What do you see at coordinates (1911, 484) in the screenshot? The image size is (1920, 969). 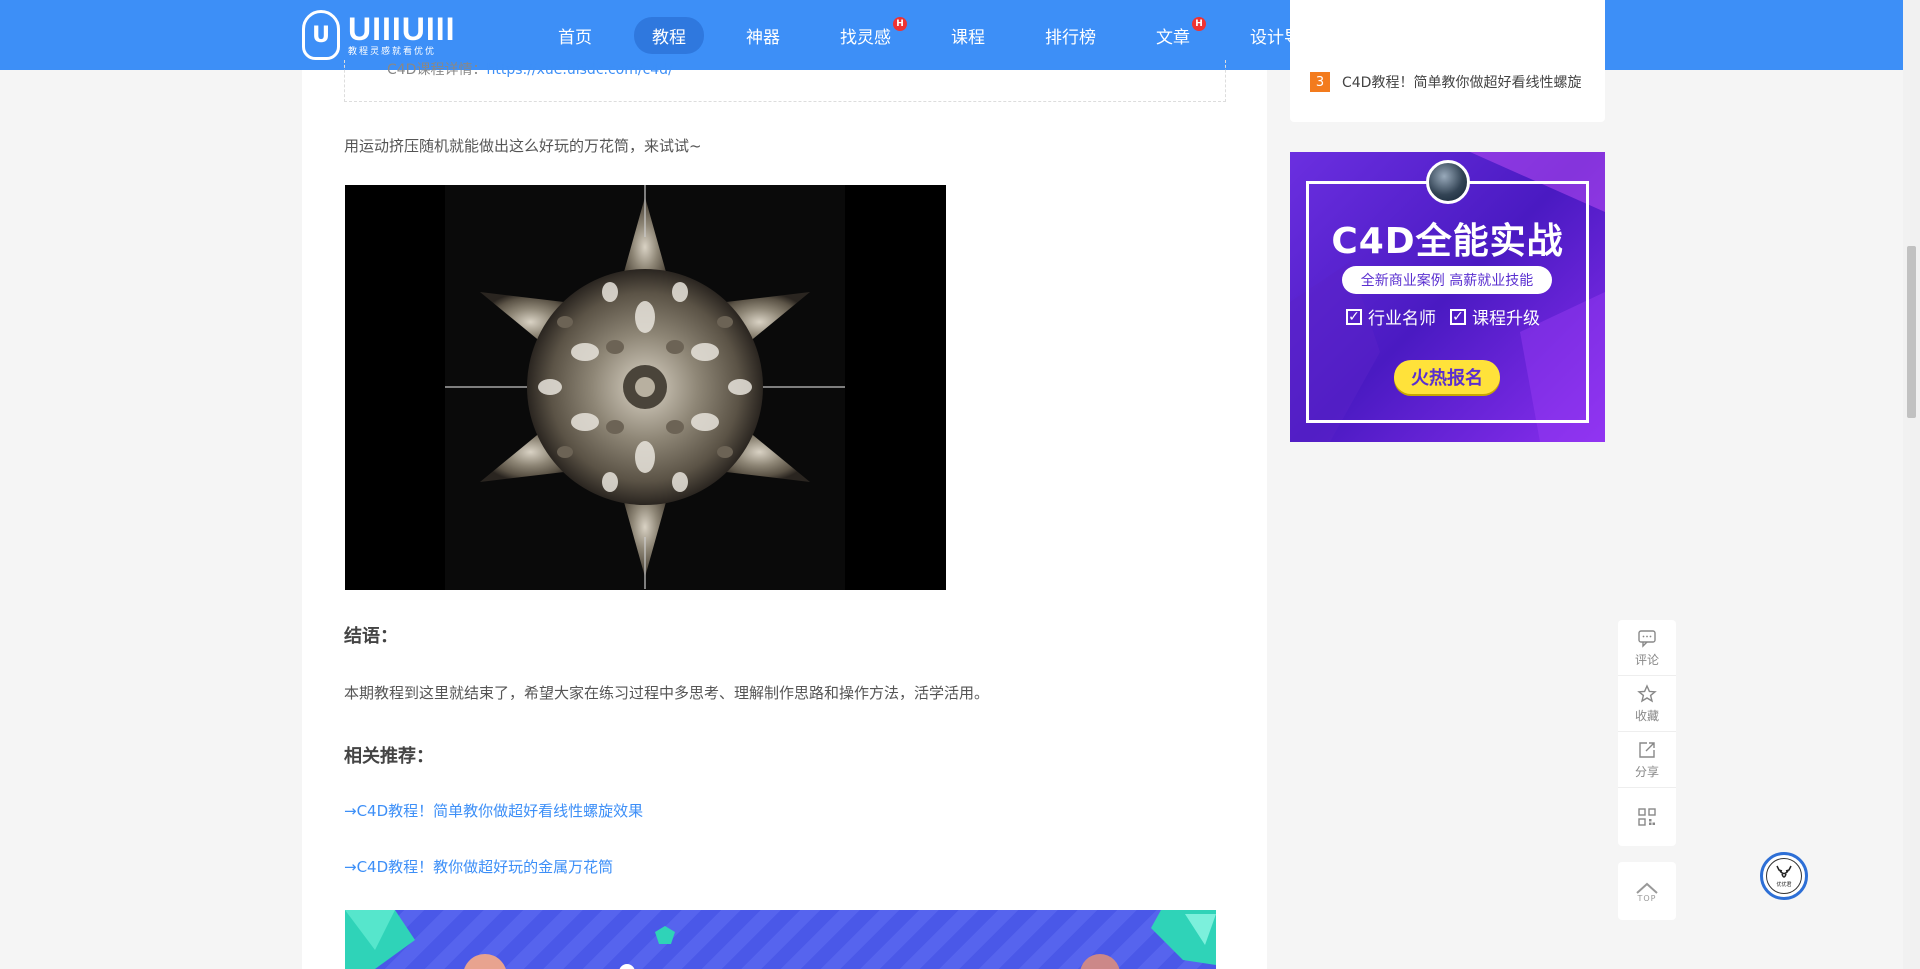 I see `page-scrollbar` at bounding box center [1911, 484].